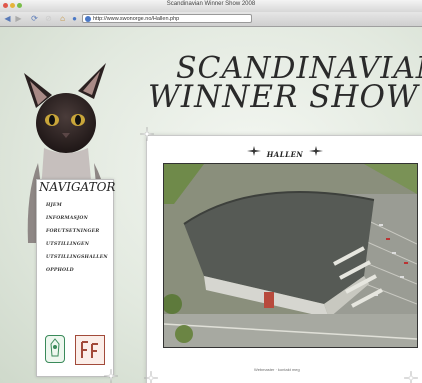 This screenshot has height=383, width=422. I want to click on site-icon, so click(88, 19).